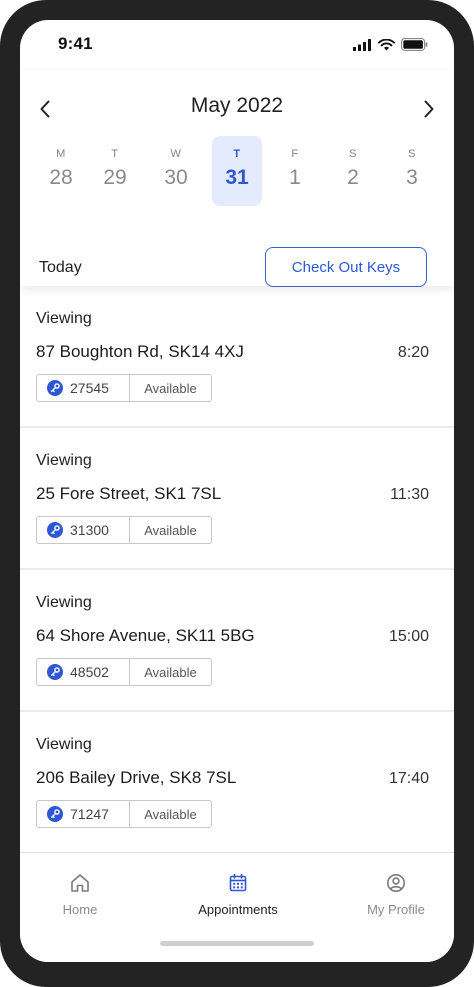 This screenshot has width=474, height=987. Describe the element at coordinates (409, 494) in the screenshot. I see `appointment-time: 11:30` at that location.